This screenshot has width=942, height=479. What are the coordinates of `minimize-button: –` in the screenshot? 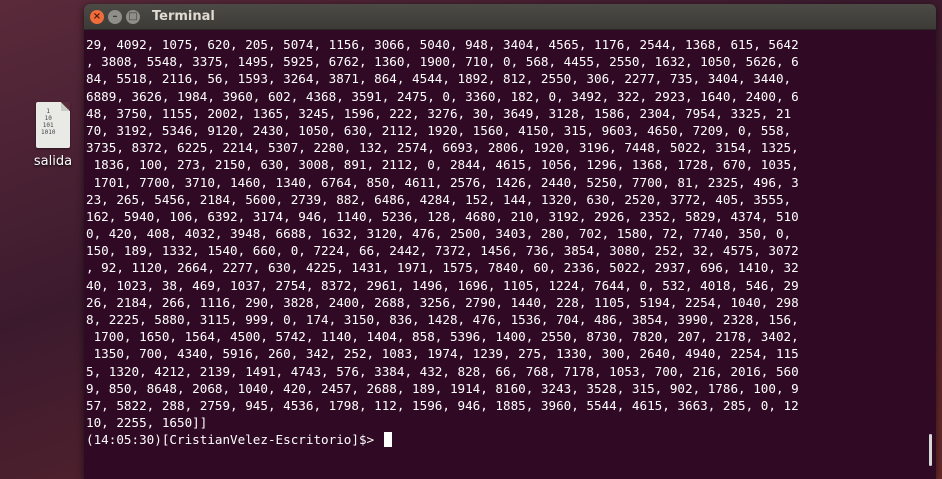 It's located at (115, 16).